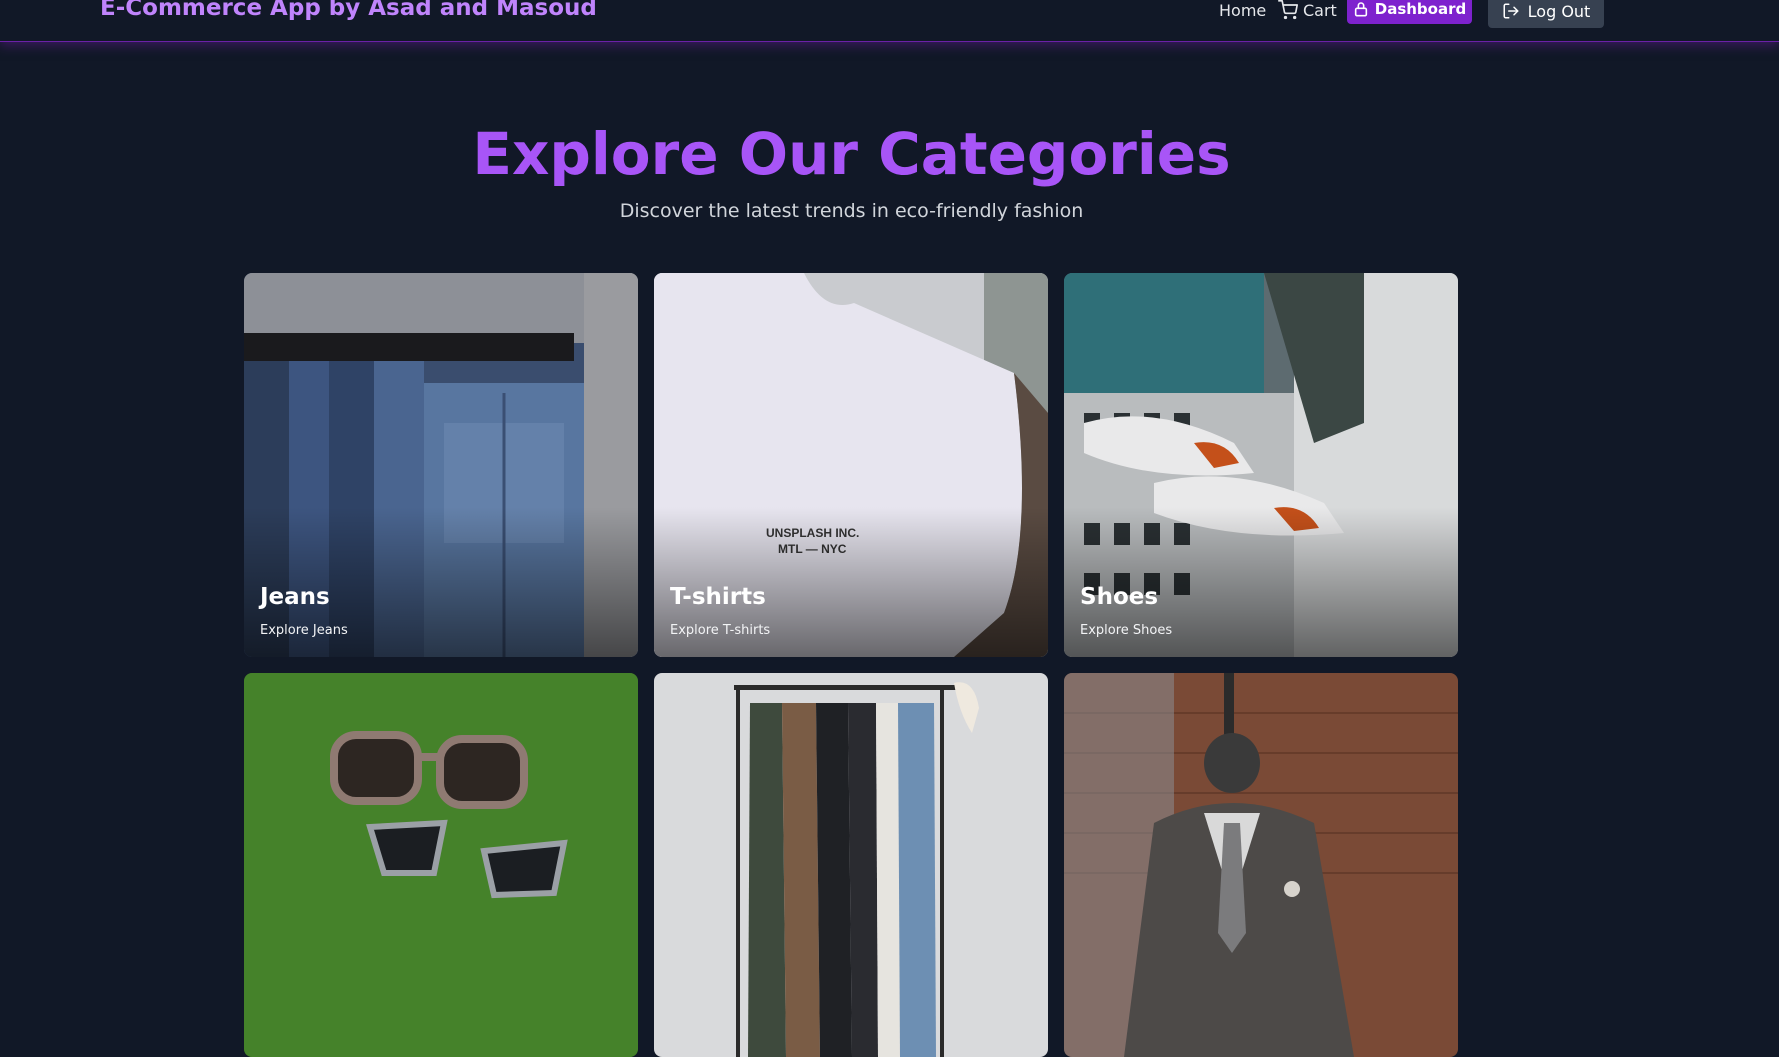 This screenshot has height=1057, width=1779. Describe the element at coordinates (1420, 9) in the screenshot. I see `dashboard-label: Dashboard` at that location.